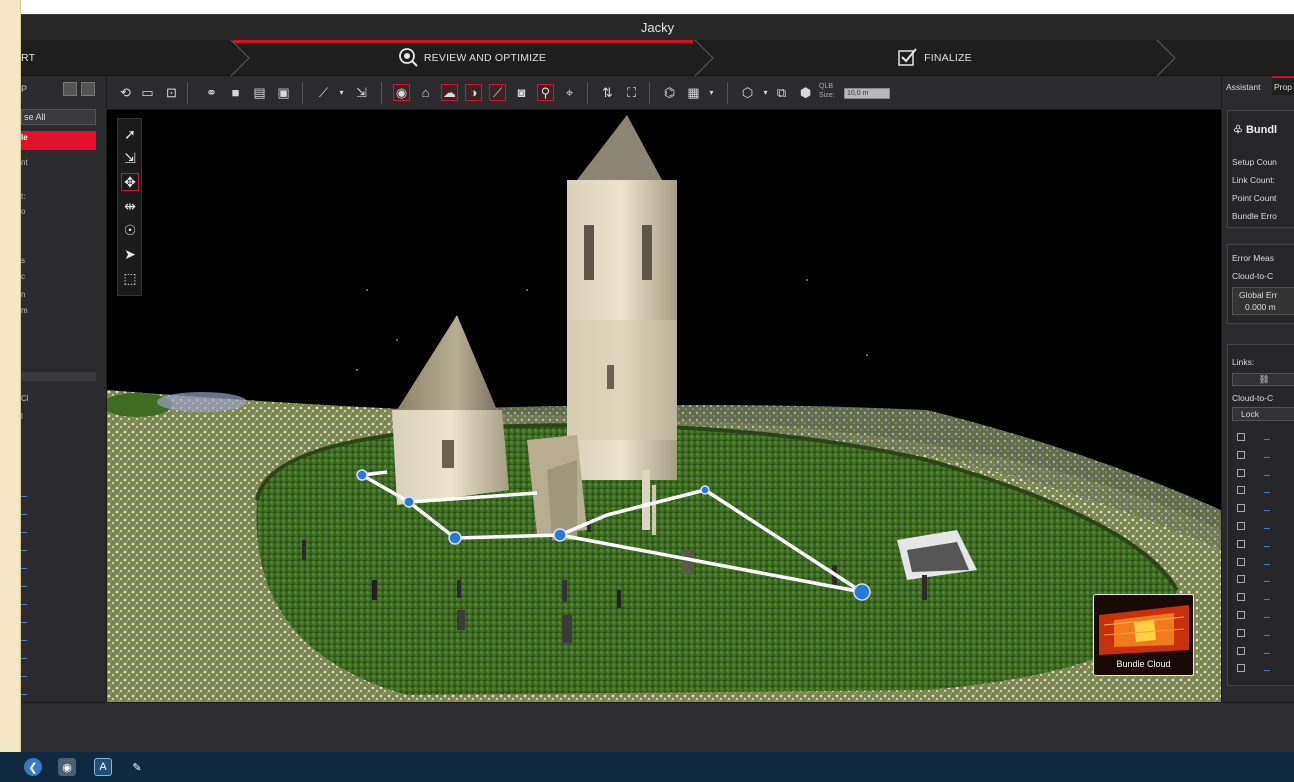  I want to click on select-points-icon: ⇲, so click(361, 92).